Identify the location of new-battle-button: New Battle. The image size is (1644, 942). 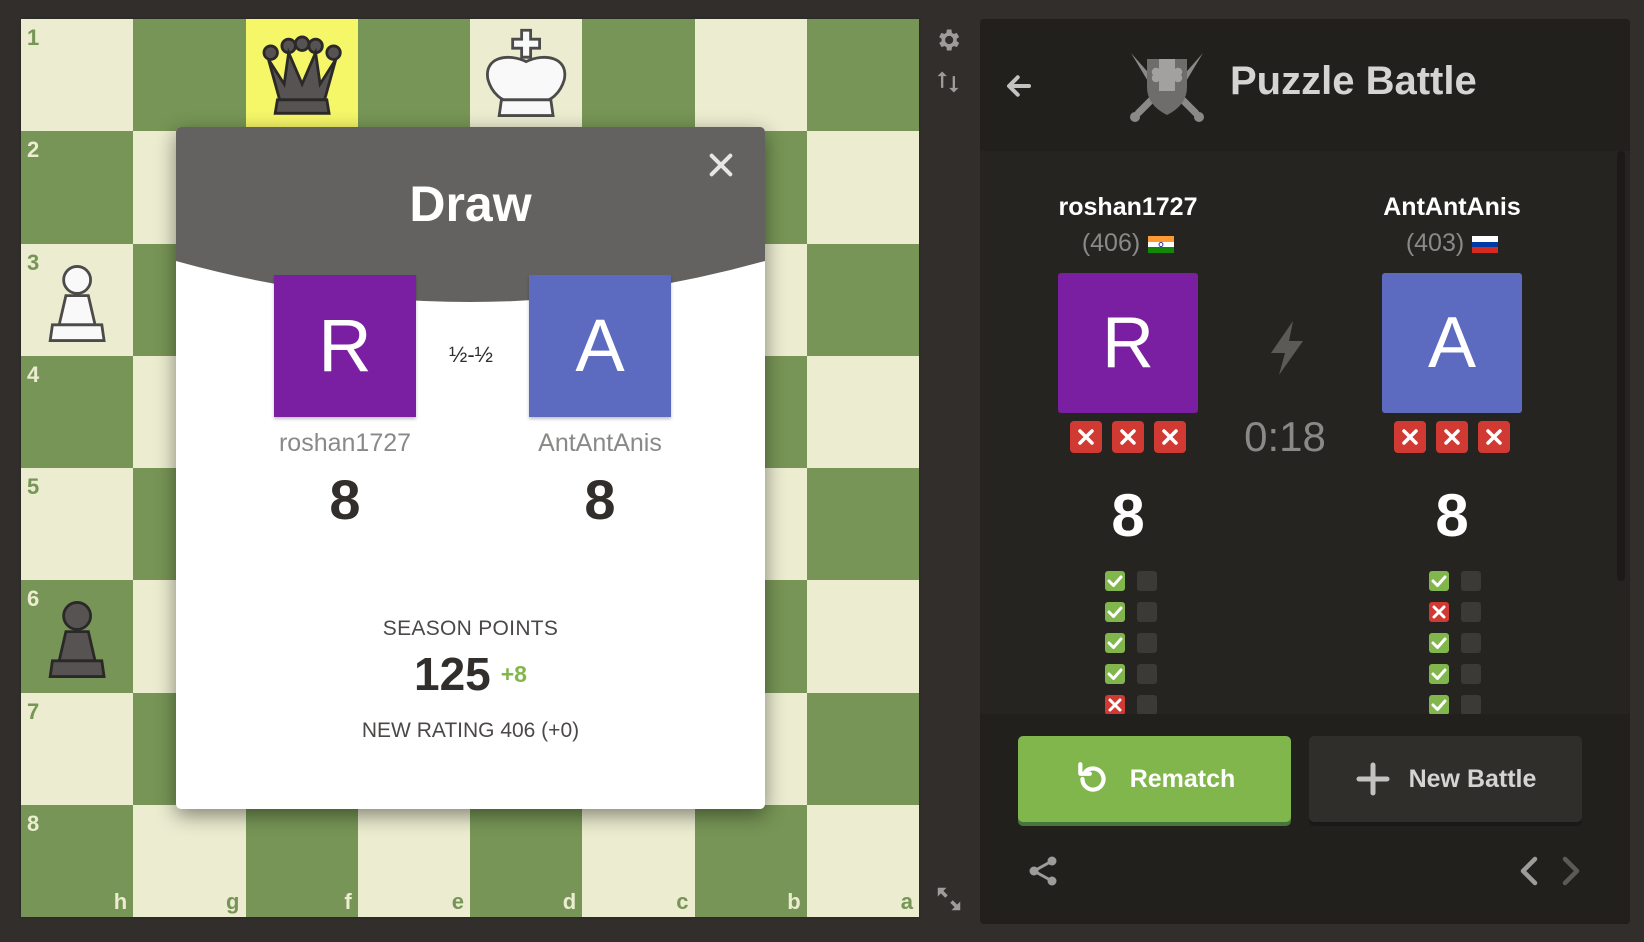
(1445, 779).